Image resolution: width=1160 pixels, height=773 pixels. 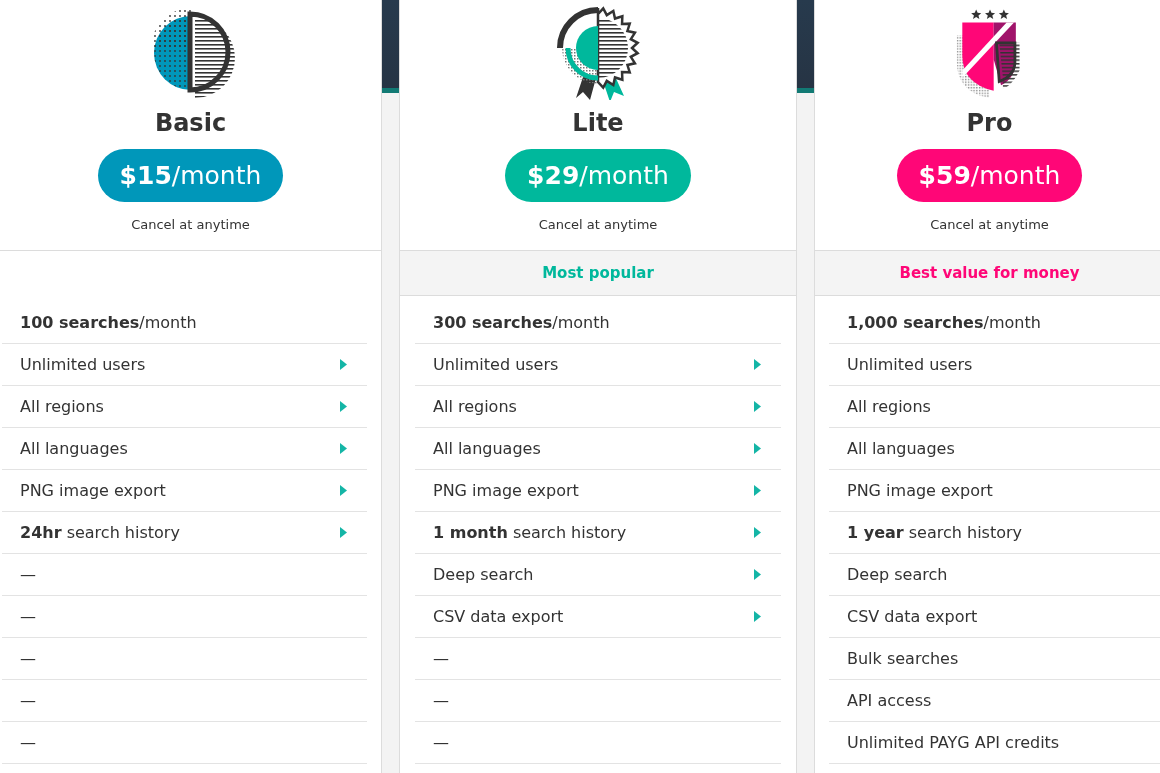 What do you see at coordinates (100, 532) in the screenshot?
I see `feature-text: 24hr search history` at bounding box center [100, 532].